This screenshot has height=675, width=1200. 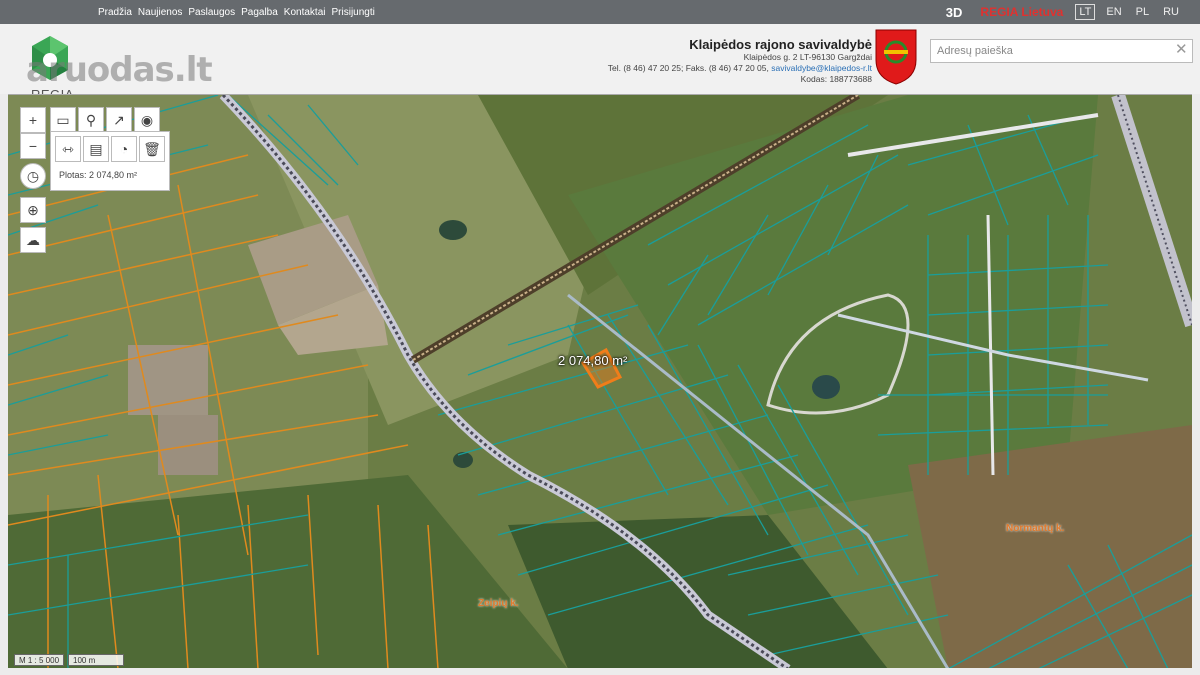 I want to click on lasso-select-icon: ☁, so click(x=33, y=240).